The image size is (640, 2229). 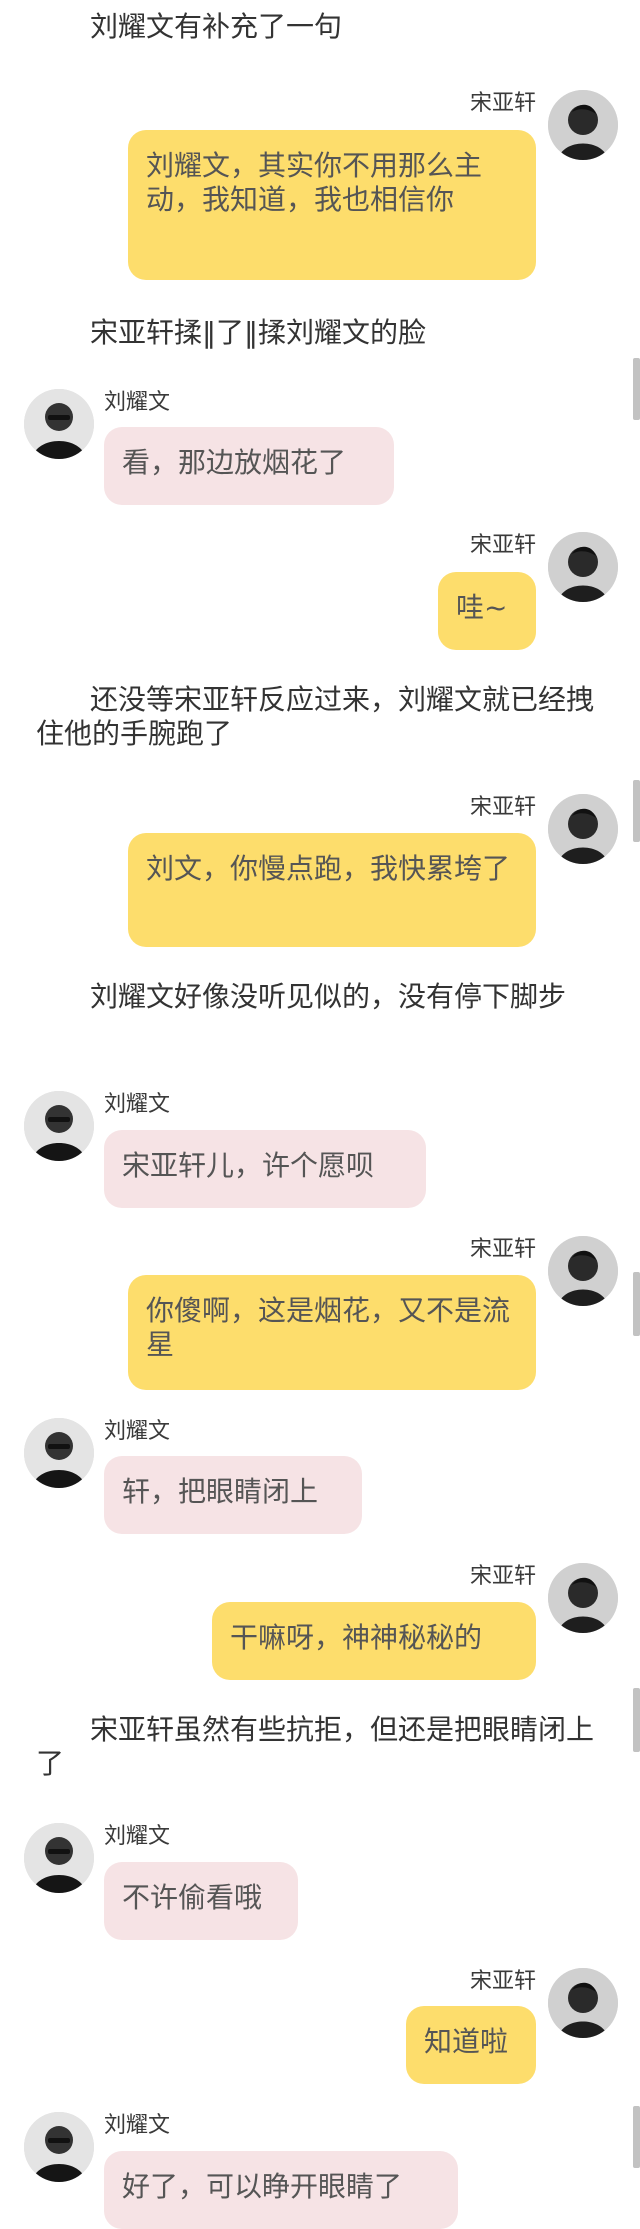 I want to click on narration-text: 宋亚轩揉‖了‖揉刘耀文的脸, so click(x=258, y=332).